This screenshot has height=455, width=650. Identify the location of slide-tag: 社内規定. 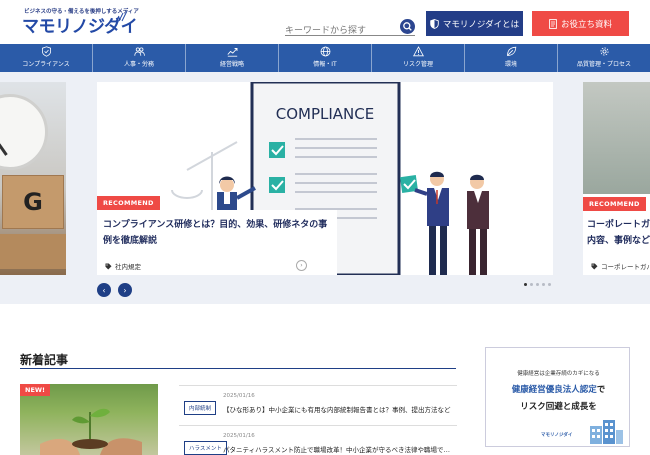
(123, 266).